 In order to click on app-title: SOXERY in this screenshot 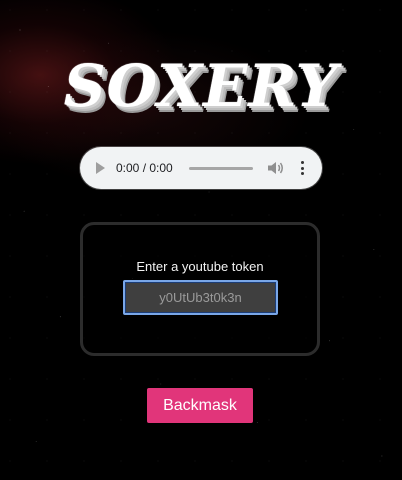, I will do `click(201, 86)`.